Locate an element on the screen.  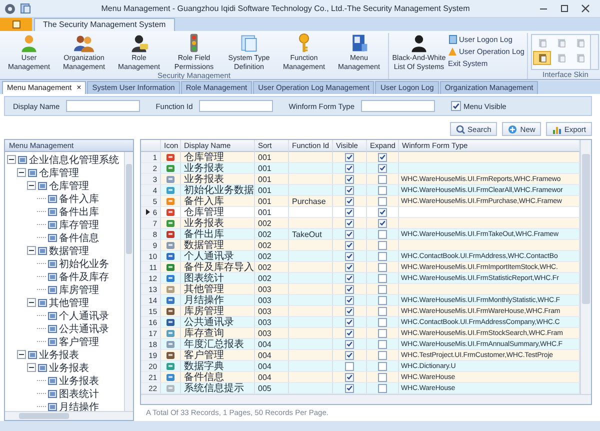
tree-item: 数据管理 is located at coordinates (69, 251).